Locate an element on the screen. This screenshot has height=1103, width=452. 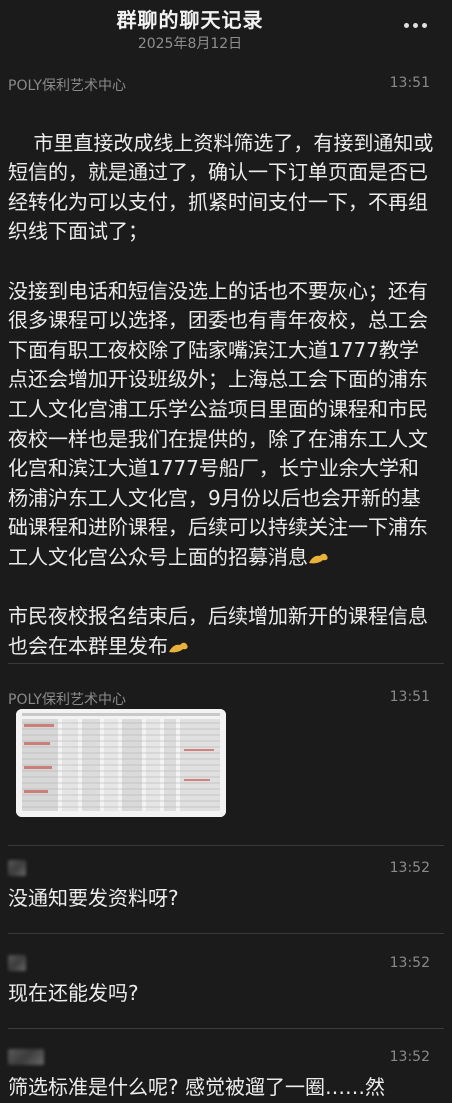
message-text: 筛选标准是什么呢? 感觉被遛了一圈……然 is located at coordinates (196, 1087).